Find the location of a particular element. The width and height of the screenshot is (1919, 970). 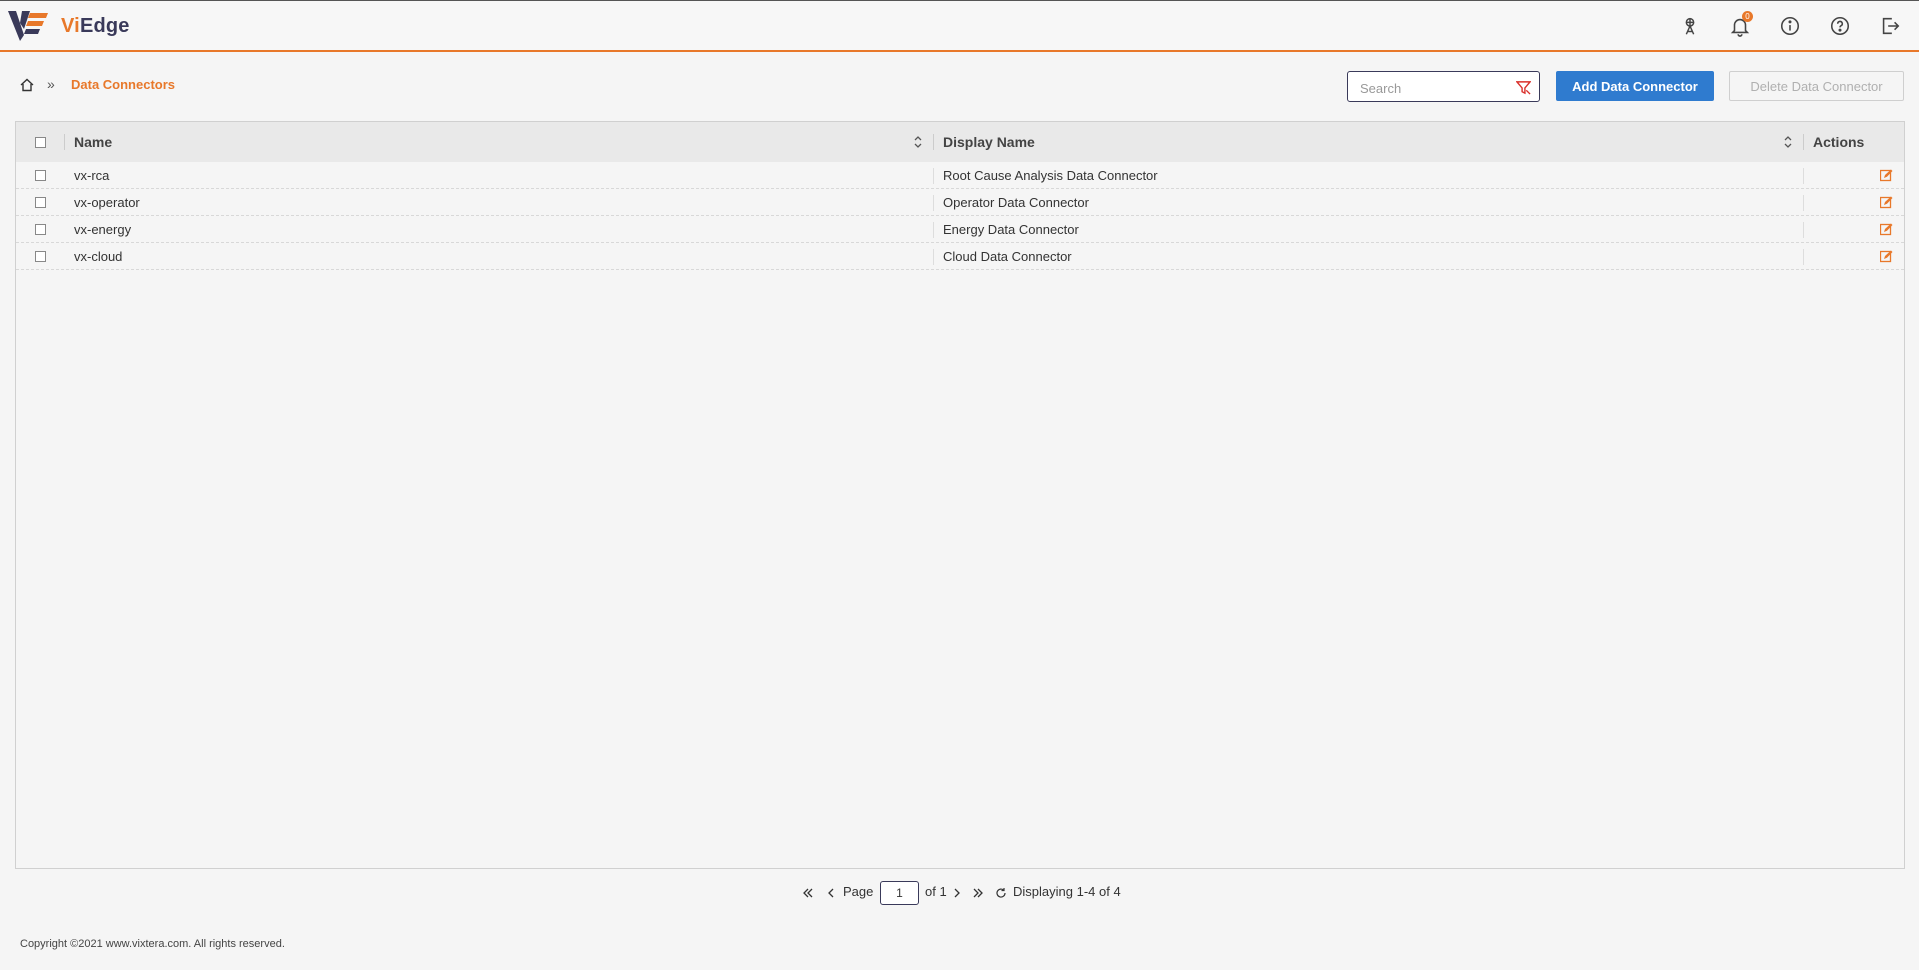

search-input is located at coordinates (1435, 88).